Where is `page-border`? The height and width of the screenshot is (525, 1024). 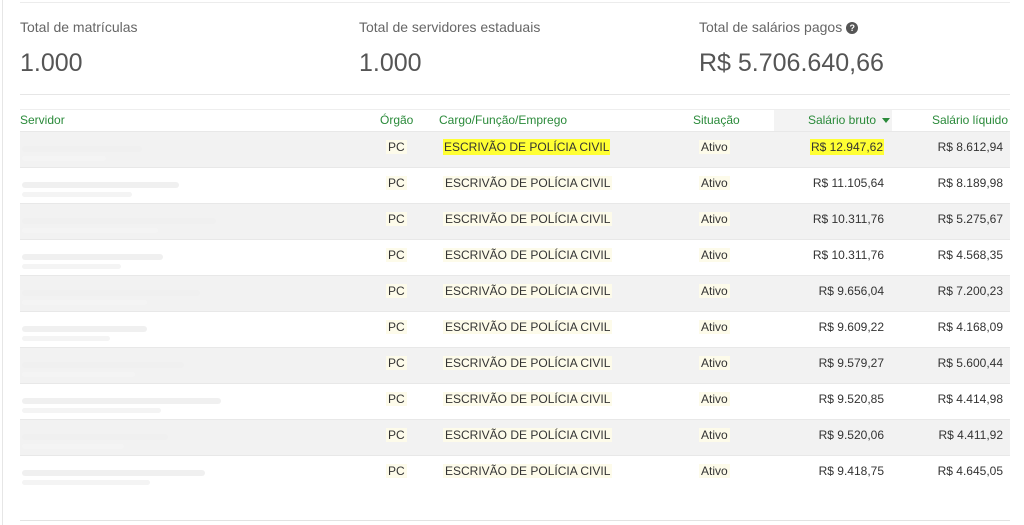 page-border is located at coordinates (2, 262).